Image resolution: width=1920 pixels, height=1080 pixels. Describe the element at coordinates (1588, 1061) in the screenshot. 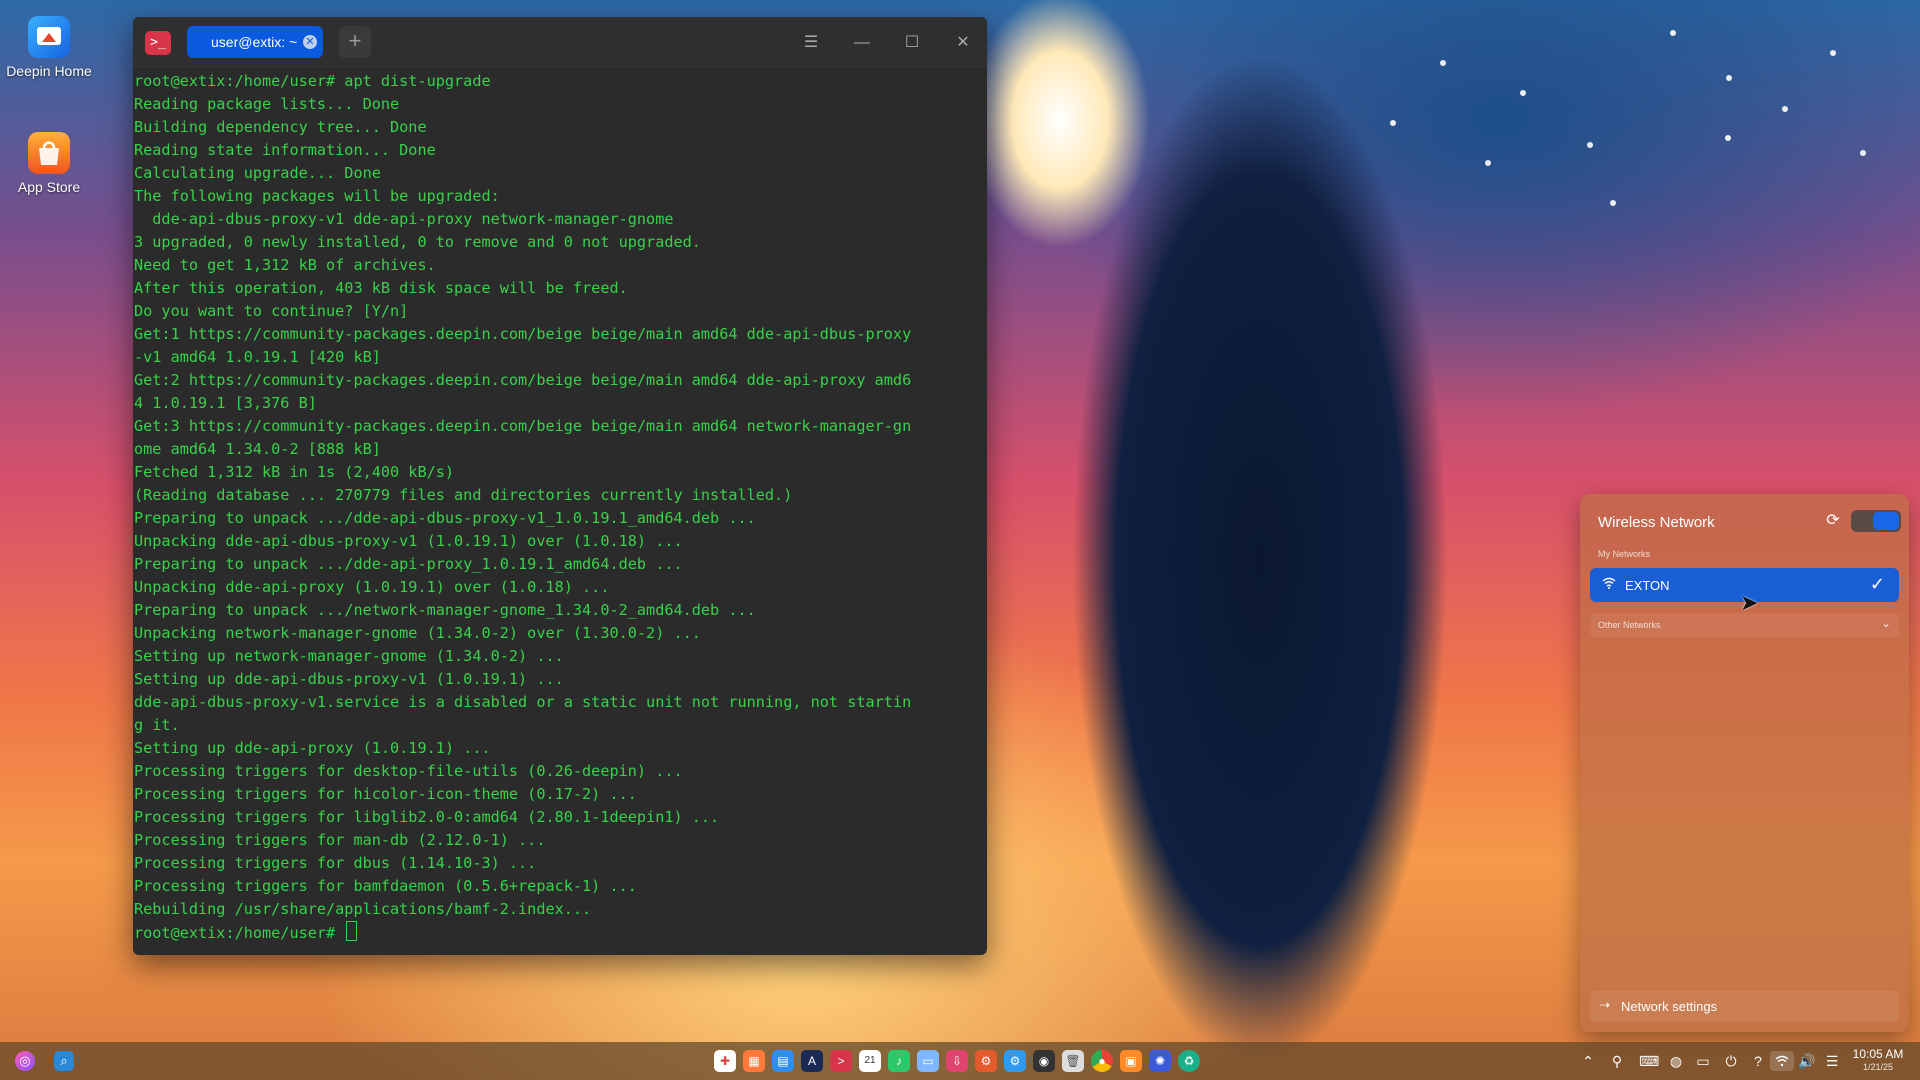

I see `tray-expand-icon: ⌃` at that location.